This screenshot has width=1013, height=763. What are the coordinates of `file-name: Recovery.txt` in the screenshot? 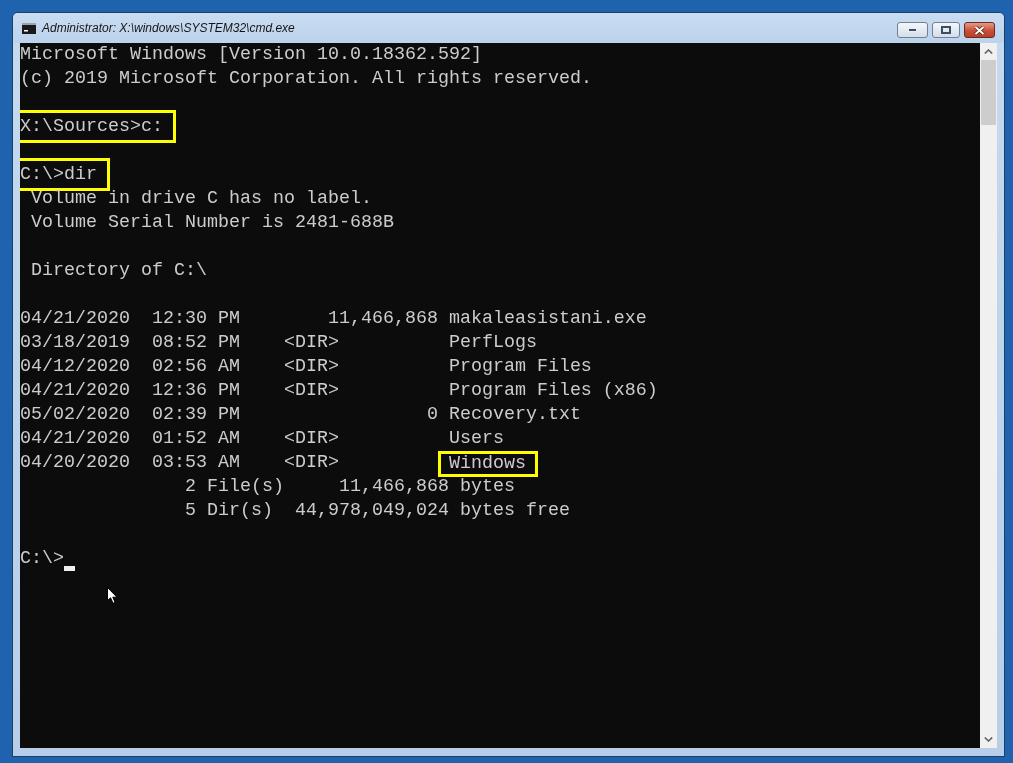 It's located at (514, 415).